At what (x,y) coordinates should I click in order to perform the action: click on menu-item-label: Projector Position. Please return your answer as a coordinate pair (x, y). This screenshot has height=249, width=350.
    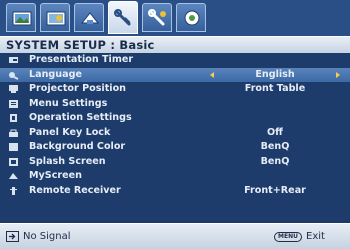
    Looking at the image, I should click on (78, 88).